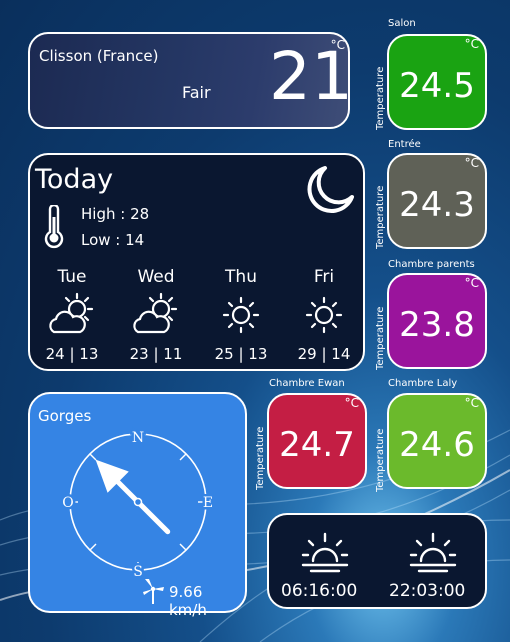 The height and width of the screenshot is (642, 510). What do you see at coordinates (330, 190) in the screenshot?
I see `moon-icon` at bounding box center [330, 190].